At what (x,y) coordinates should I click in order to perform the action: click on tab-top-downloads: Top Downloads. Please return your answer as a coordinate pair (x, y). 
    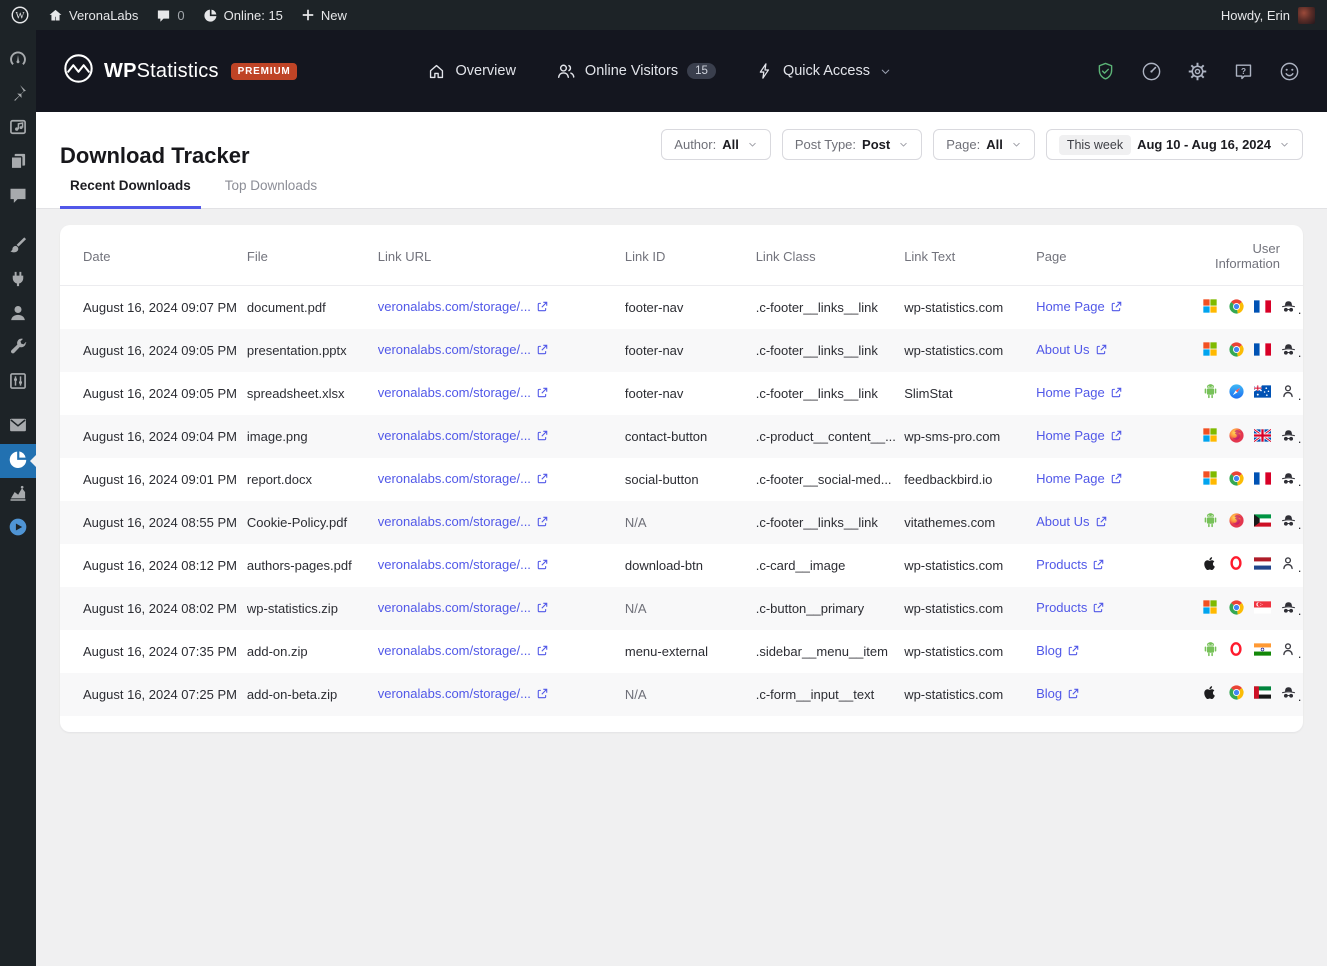
    Looking at the image, I should click on (271, 193).